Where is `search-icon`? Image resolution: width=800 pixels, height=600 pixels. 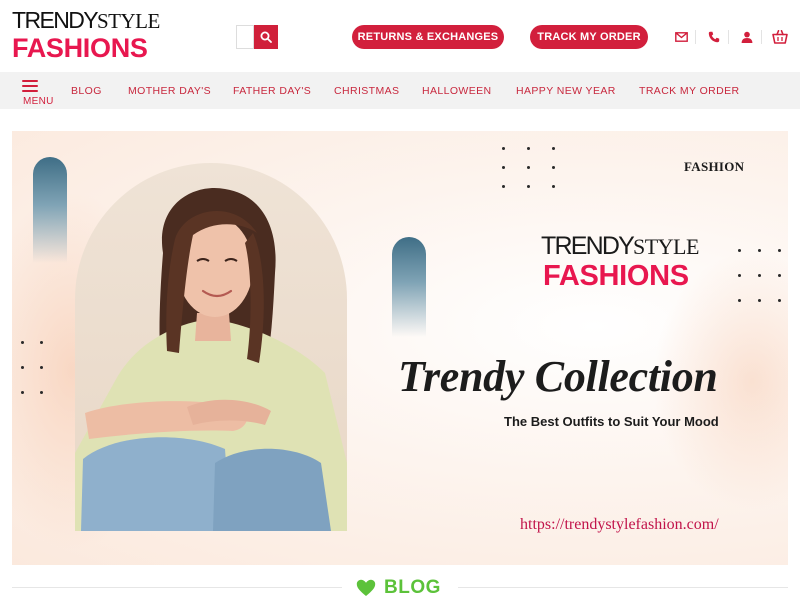
search-icon is located at coordinates (266, 37).